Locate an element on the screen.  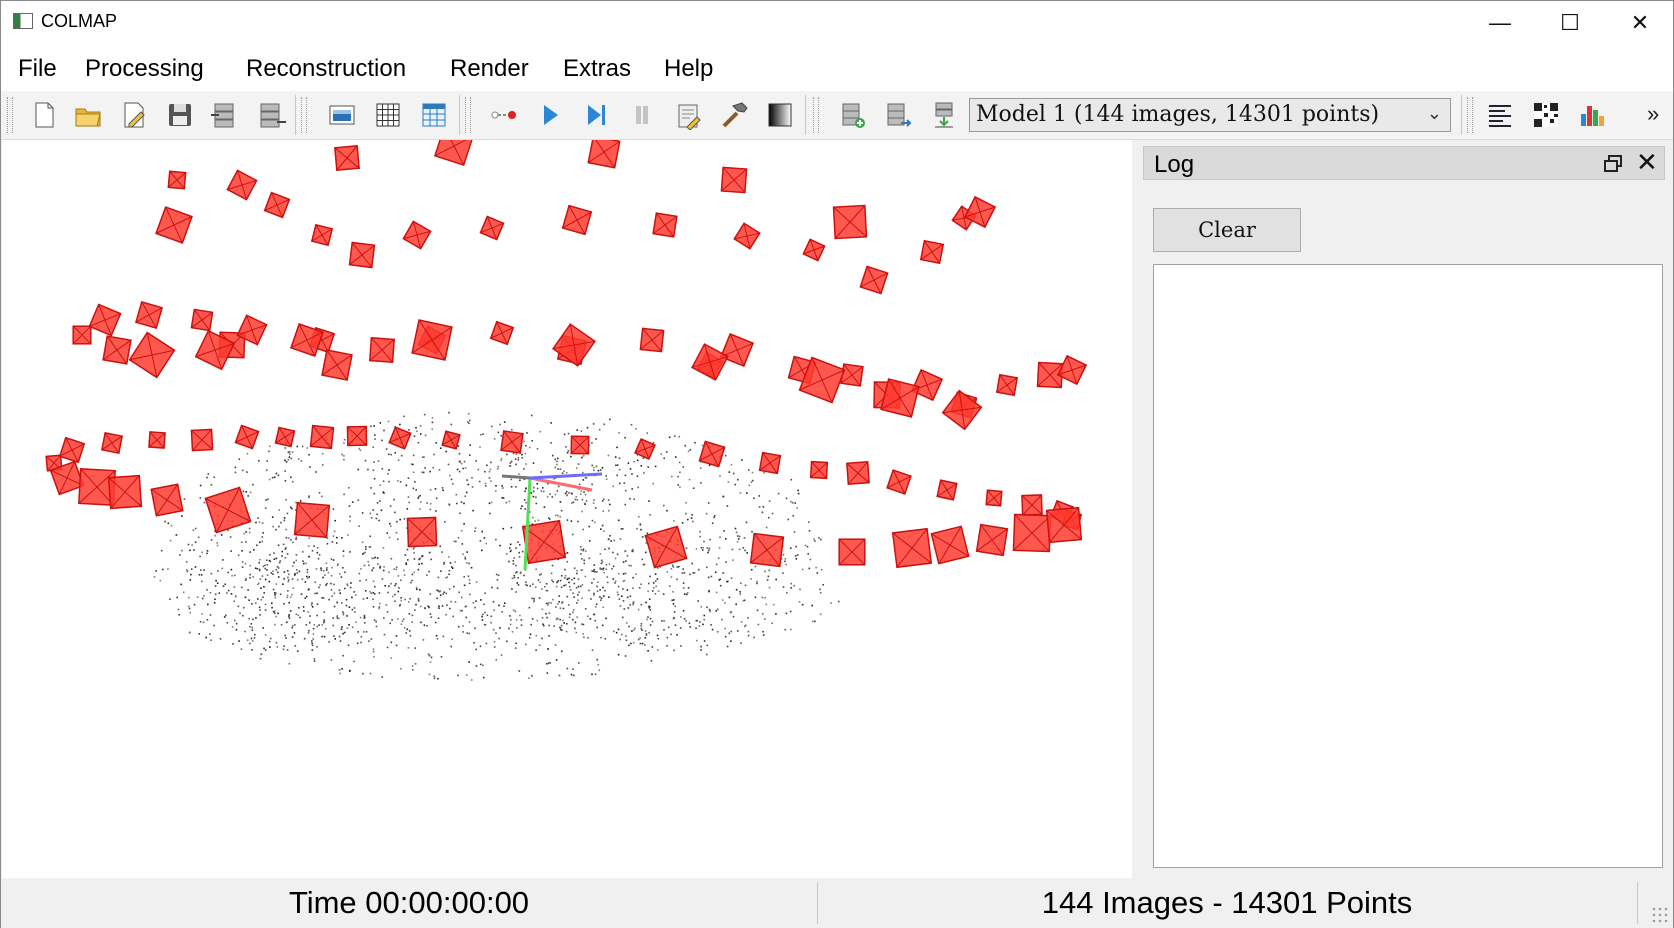
clear-log-button: Clear is located at coordinates (1227, 230).